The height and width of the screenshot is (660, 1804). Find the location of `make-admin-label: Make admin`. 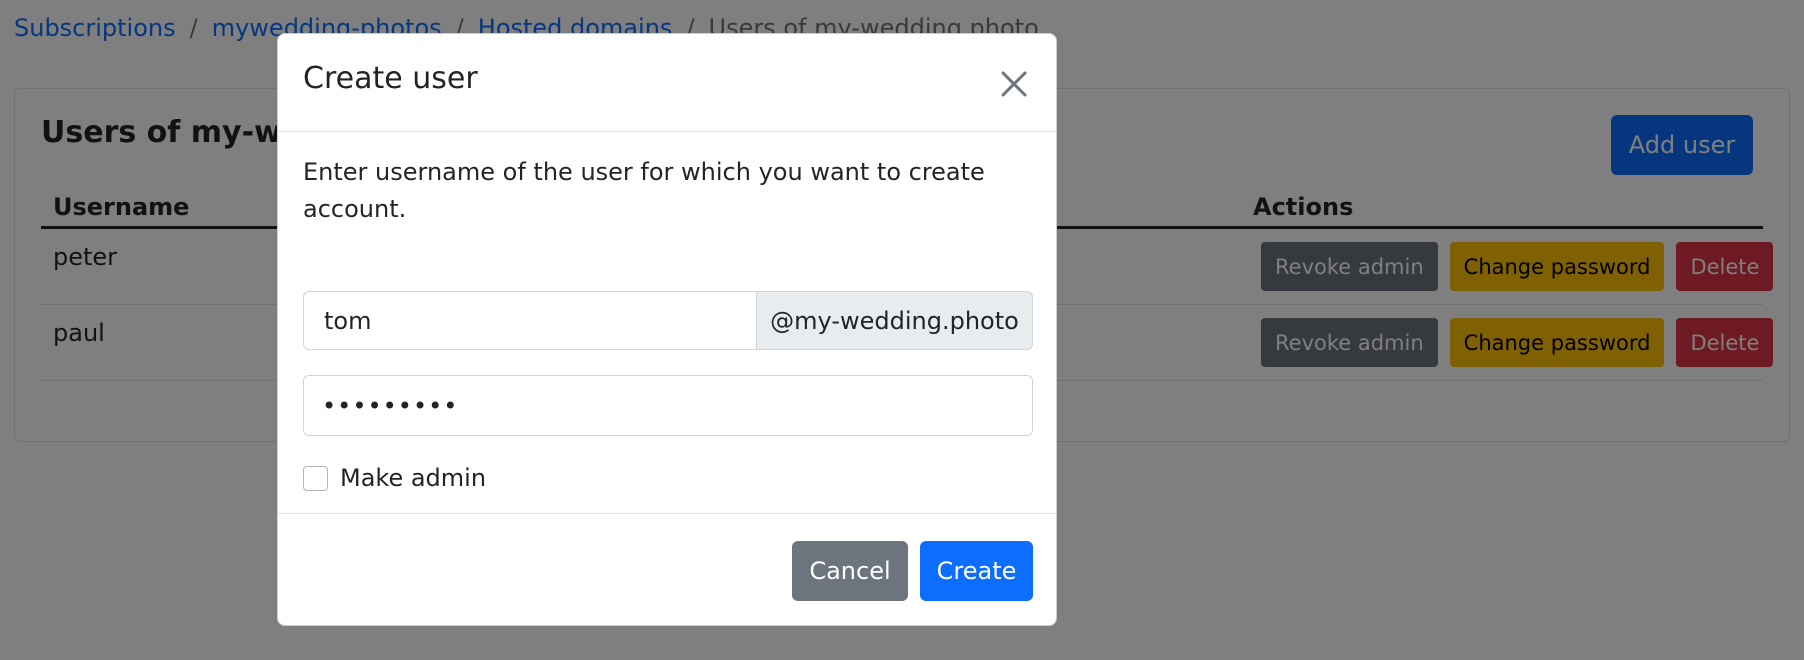

make-admin-label: Make admin is located at coordinates (413, 478).